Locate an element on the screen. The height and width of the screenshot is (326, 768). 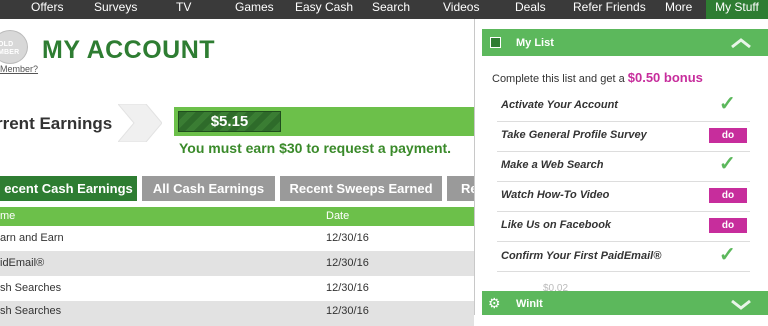
arrow-icon is located at coordinates (140, 123).